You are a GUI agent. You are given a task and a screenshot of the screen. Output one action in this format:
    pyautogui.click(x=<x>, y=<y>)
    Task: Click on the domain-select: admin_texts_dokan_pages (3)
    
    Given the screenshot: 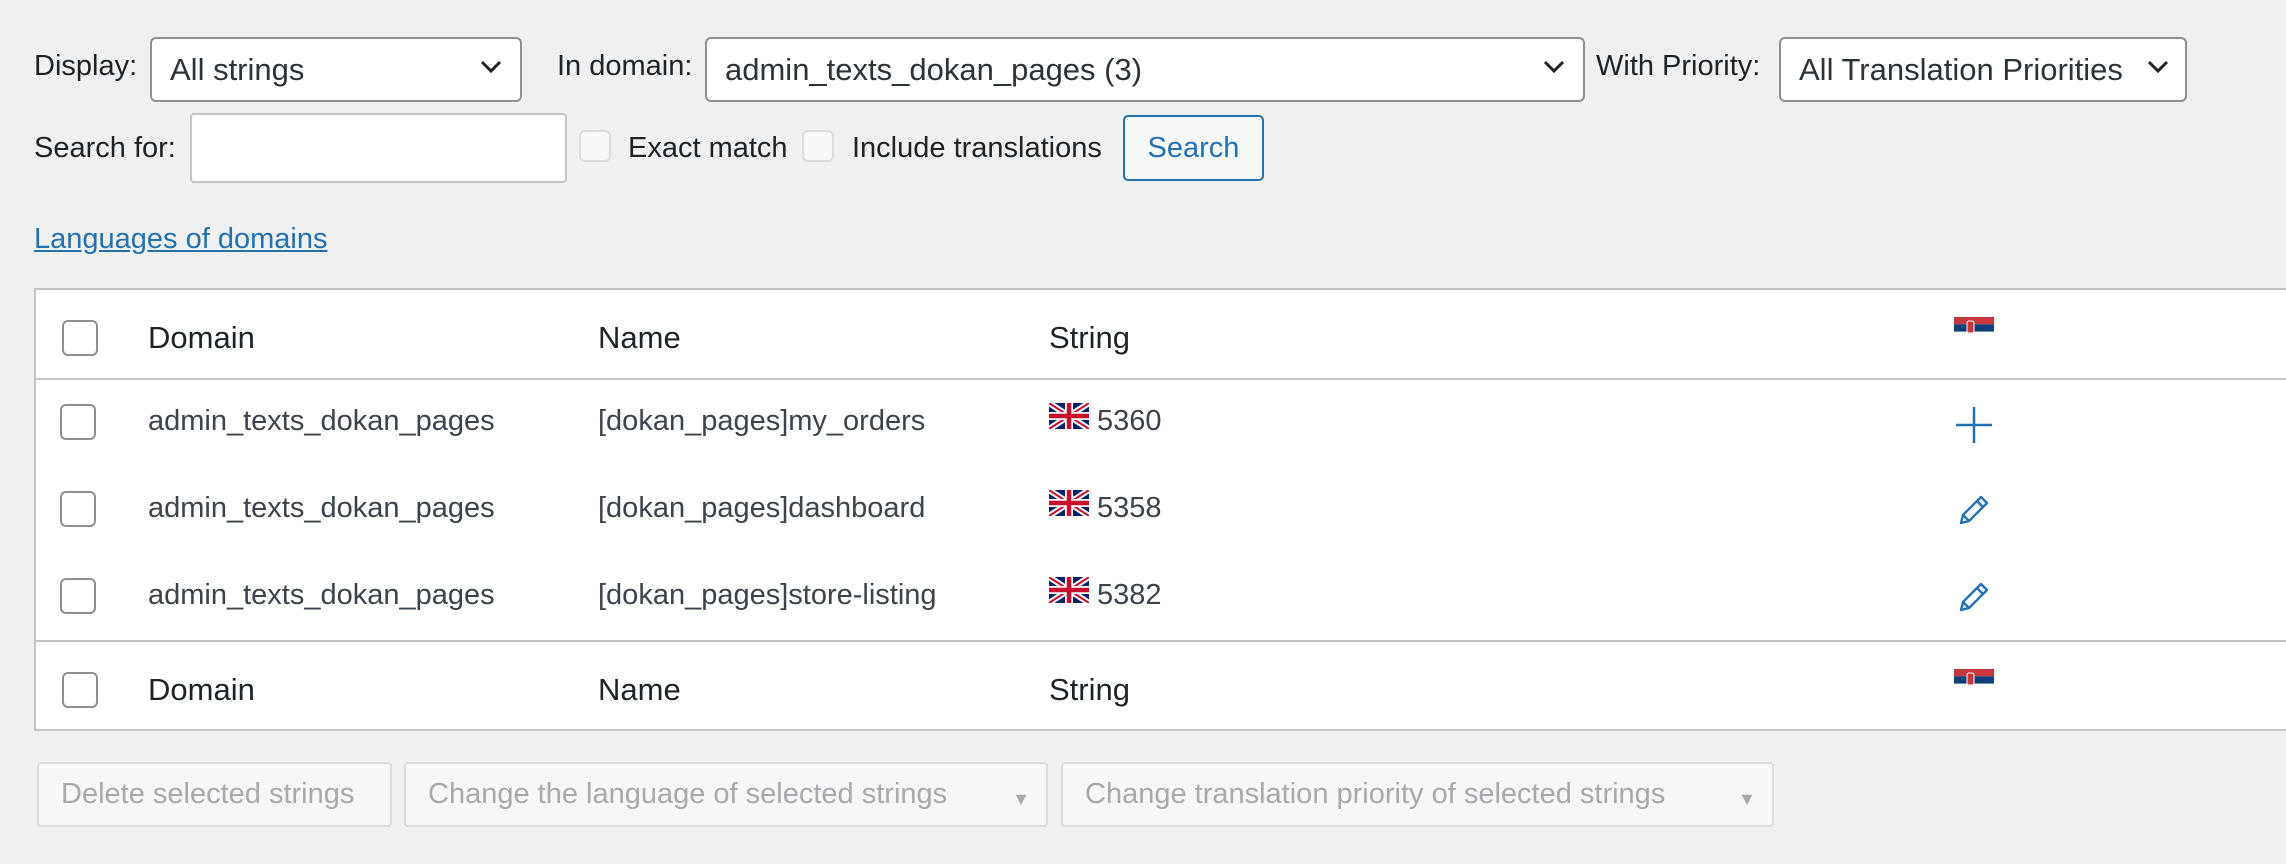 What is the action you would take?
    pyautogui.click(x=1145, y=69)
    